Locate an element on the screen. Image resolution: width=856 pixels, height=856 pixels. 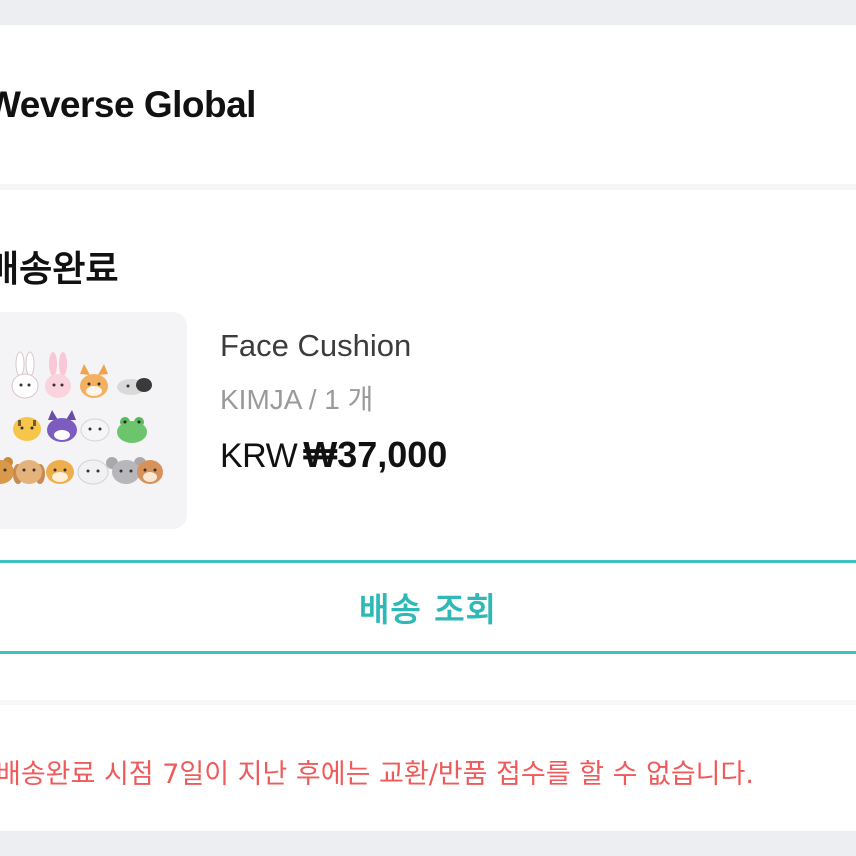
squirrel-face-icon is located at coordinates (150, 472).